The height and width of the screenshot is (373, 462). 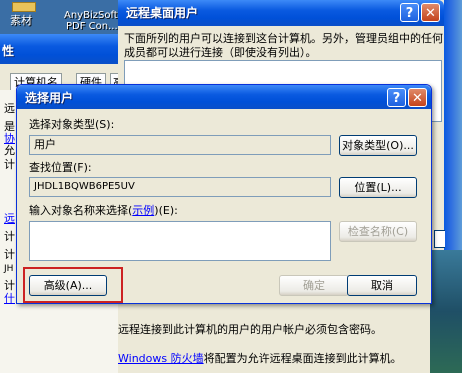 What do you see at coordinates (9, 218) in the screenshot?
I see `fragment-6: 远` at bounding box center [9, 218].